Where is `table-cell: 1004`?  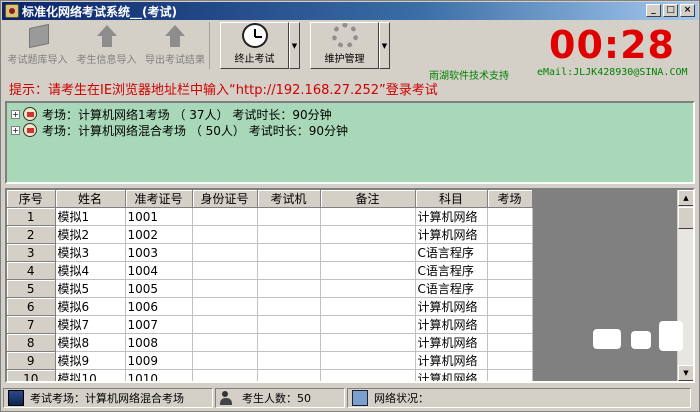
table-cell: 1004 is located at coordinates (159, 270).